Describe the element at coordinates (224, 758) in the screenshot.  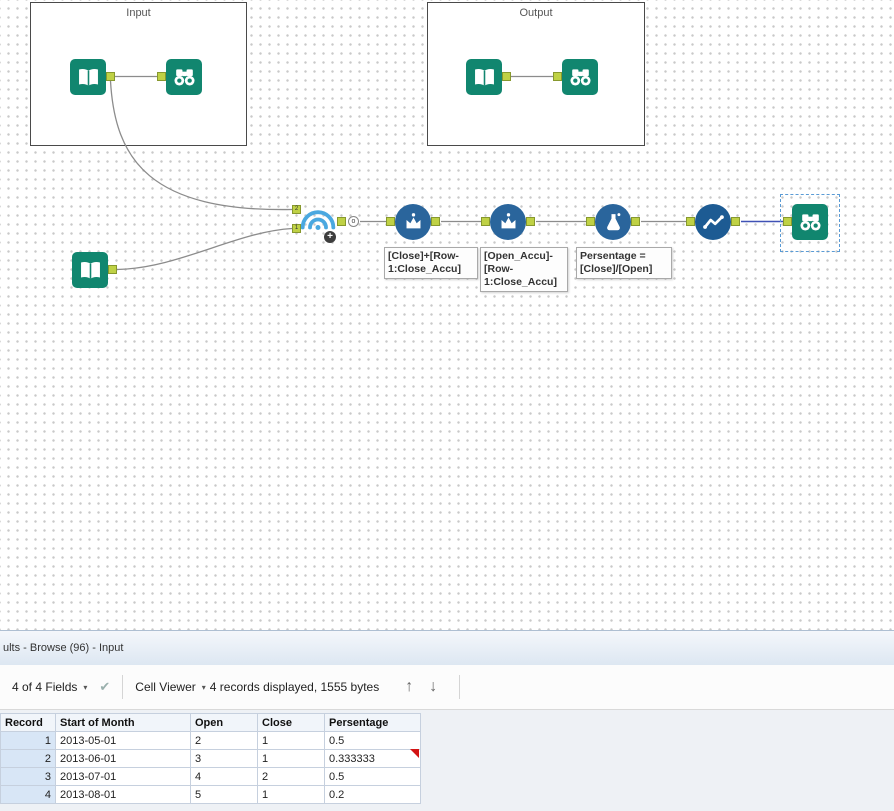
I see `data-cell: 3` at that location.